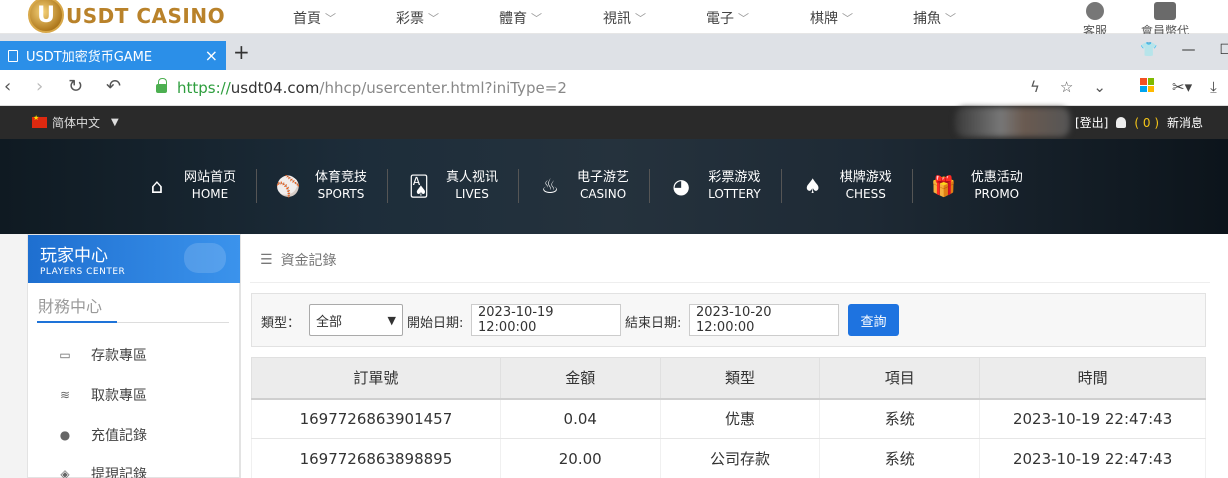 Image resolution: width=1228 pixels, height=478 pixels. Describe the element at coordinates (157, 186) in the screenshot. I see `home-icon: ⌂` at that location.